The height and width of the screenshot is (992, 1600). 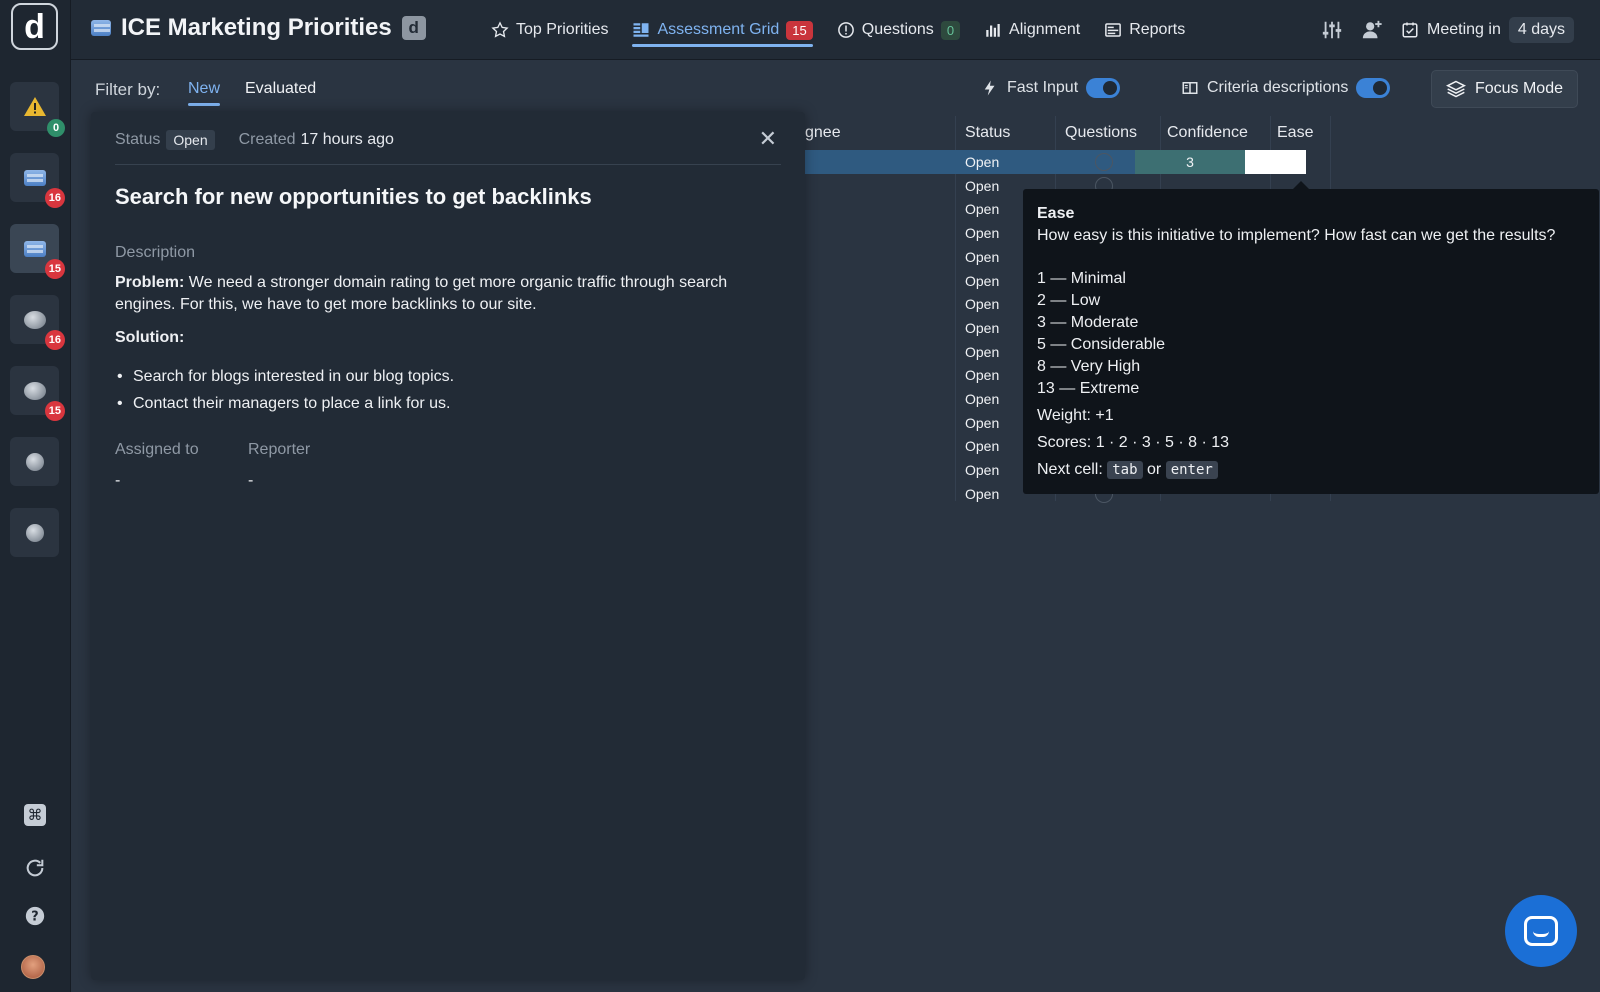 What do you see at coordinates (56, 128) in the screenshot?
I see `sidebar-badge: 0` at bounding box center [56, 128].